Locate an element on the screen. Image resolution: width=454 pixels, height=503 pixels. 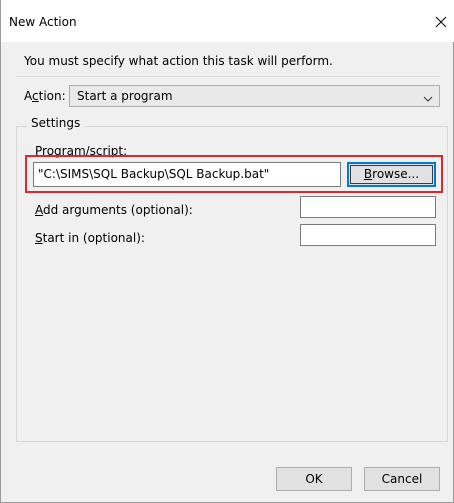
cancel-button: Cancel is located at coordinates (402, 479).